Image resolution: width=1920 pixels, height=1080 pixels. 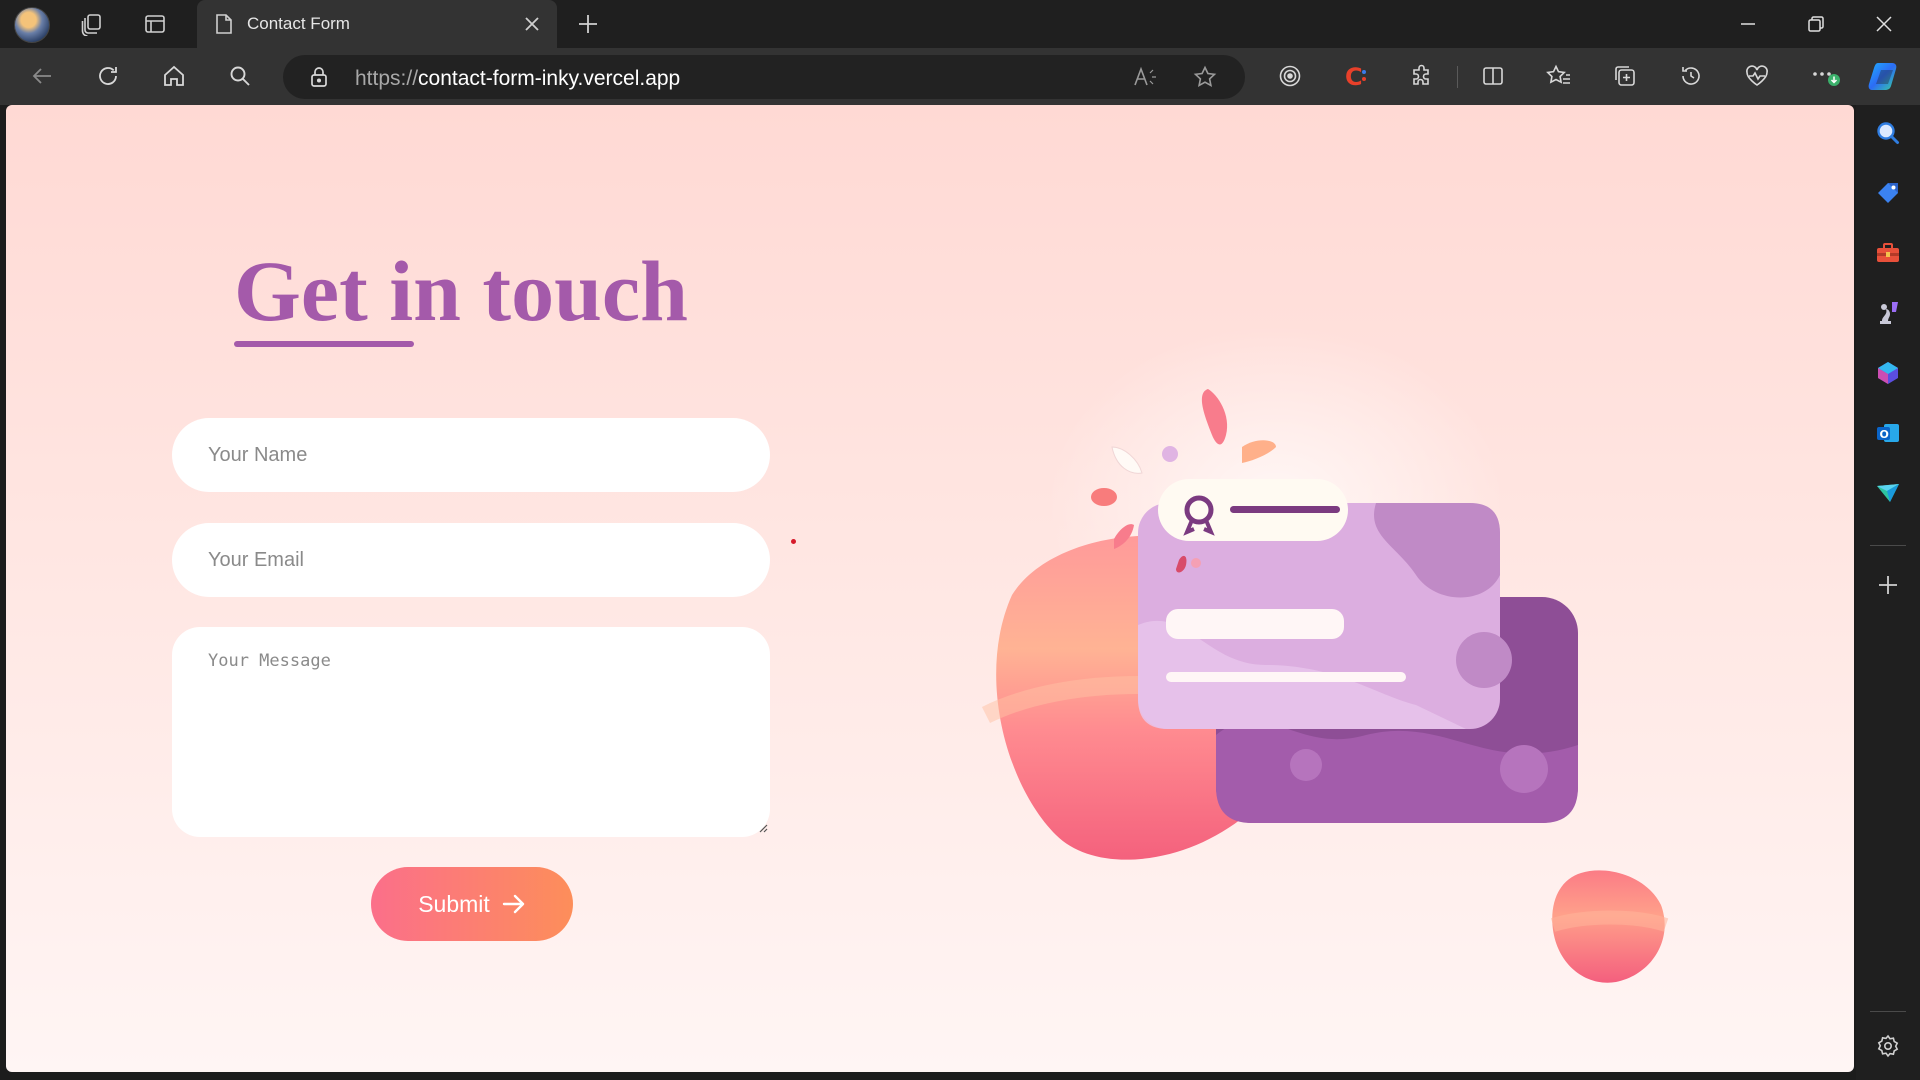 What do you see at coordinates (42, 76) in the screenshot?
I see `back-icon` at bounding box center [42, 76].